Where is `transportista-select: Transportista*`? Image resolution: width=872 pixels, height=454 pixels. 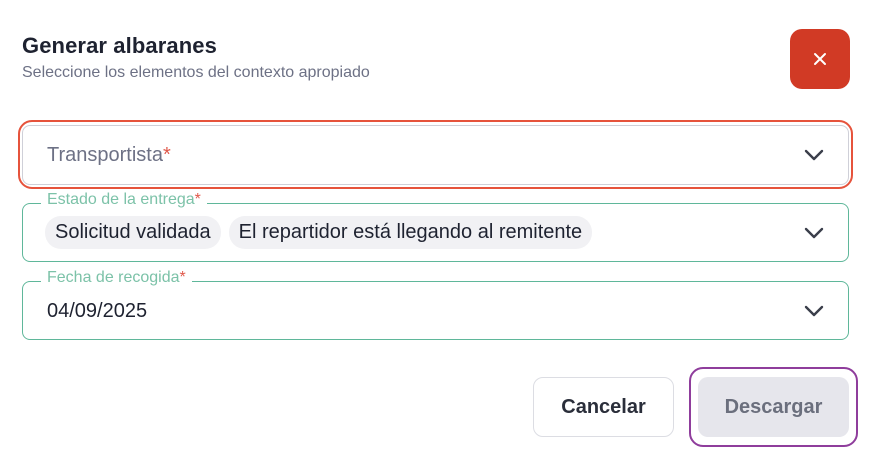 transportista-select: Transportista* is located at coordinates (435, 155).